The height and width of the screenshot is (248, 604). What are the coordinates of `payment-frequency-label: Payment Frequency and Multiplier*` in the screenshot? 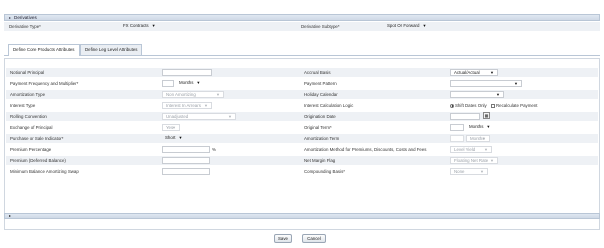 It's located at (44, 83).